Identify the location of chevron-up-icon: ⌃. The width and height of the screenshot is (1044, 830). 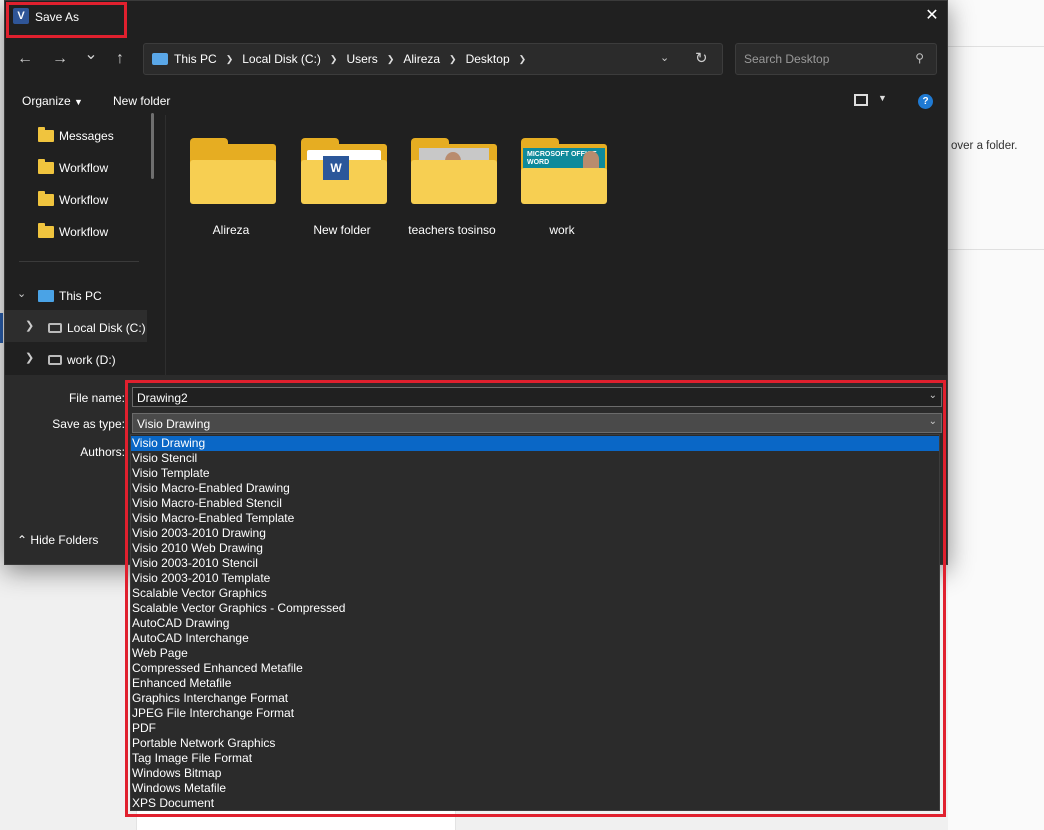
(22, 540).